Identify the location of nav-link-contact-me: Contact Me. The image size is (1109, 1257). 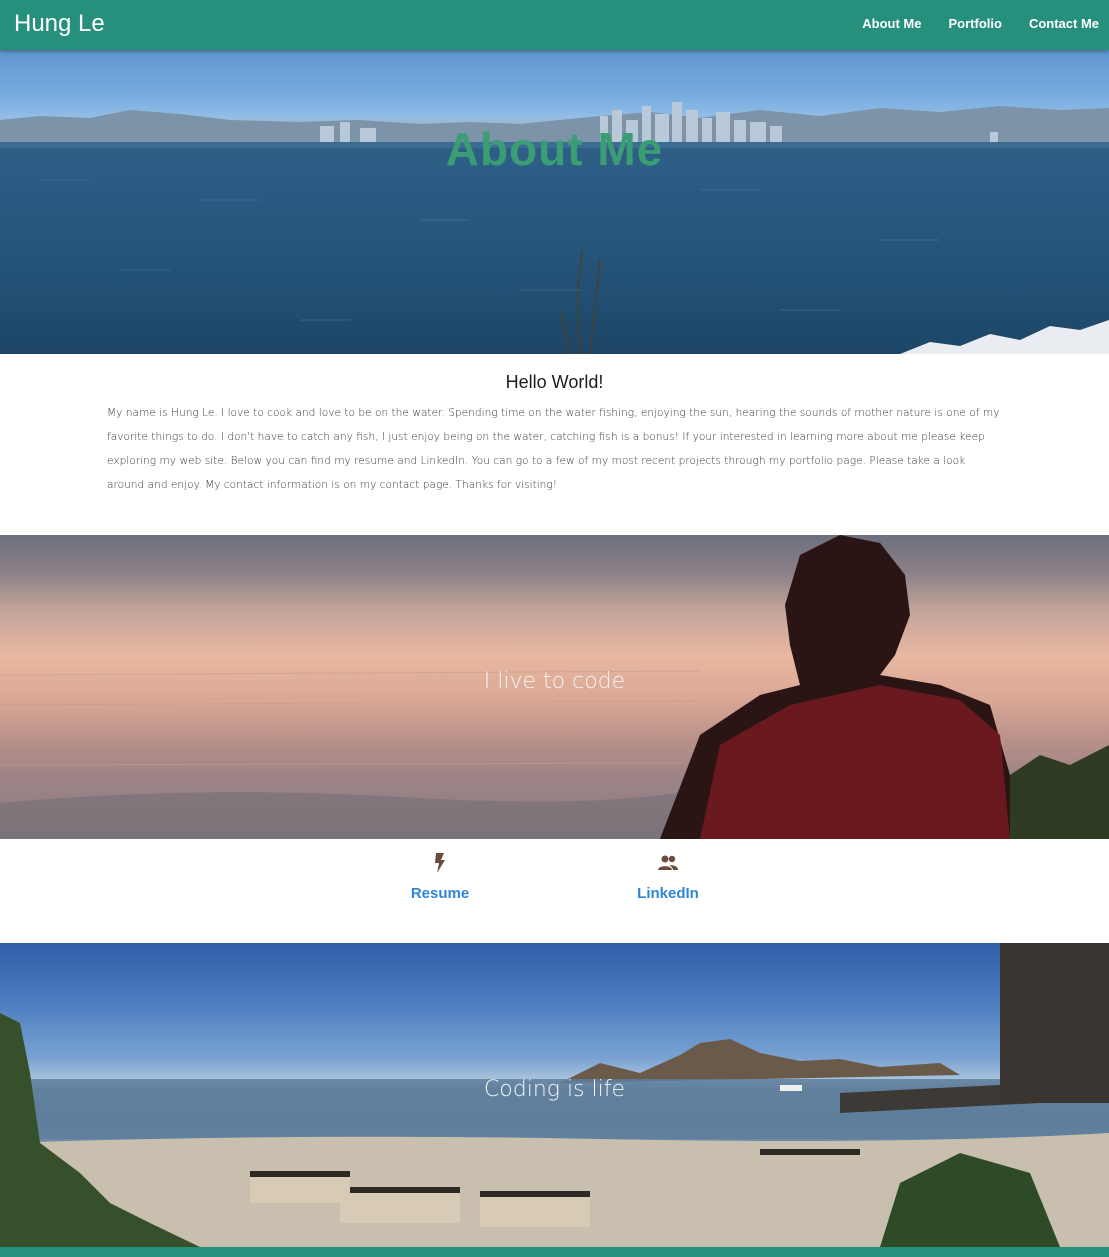
(1064, 23).